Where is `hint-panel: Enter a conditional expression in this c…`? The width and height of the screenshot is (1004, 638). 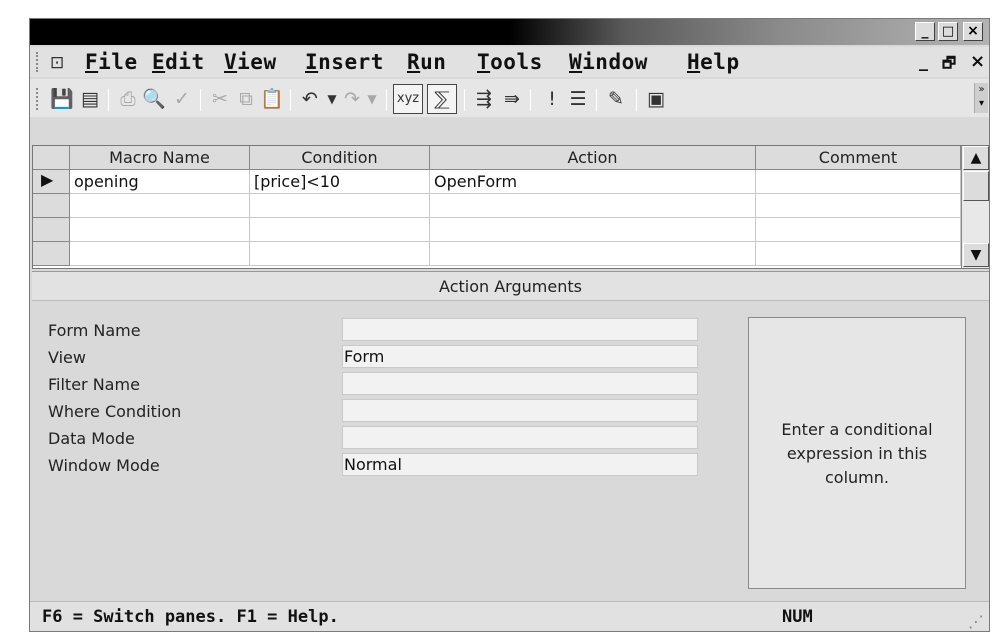 hint-panel: Enter a conditional expression in this c… is located at coordinates (857, 453).